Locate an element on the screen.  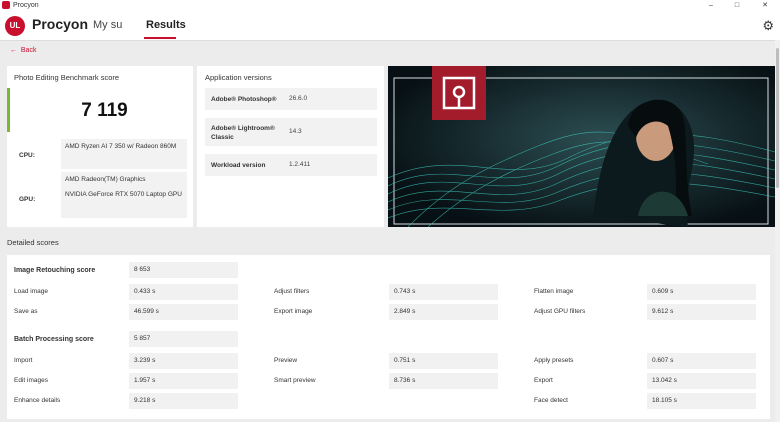
active-tab-indicator is located at coordinates (160, 38).